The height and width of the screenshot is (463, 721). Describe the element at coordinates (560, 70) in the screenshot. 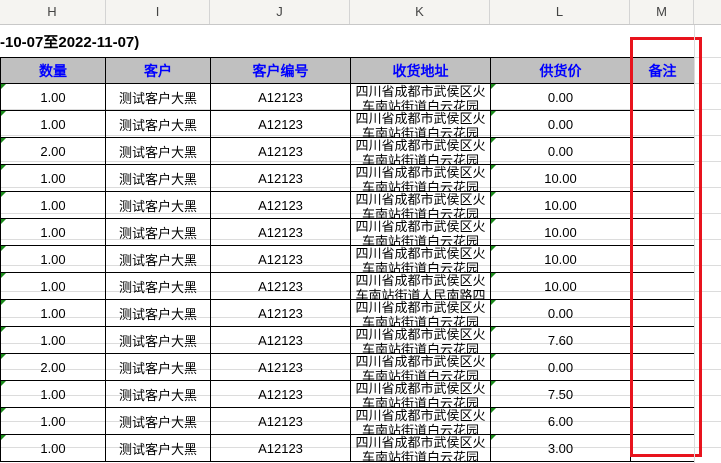

I see `header-cell: 供货价` at that location.